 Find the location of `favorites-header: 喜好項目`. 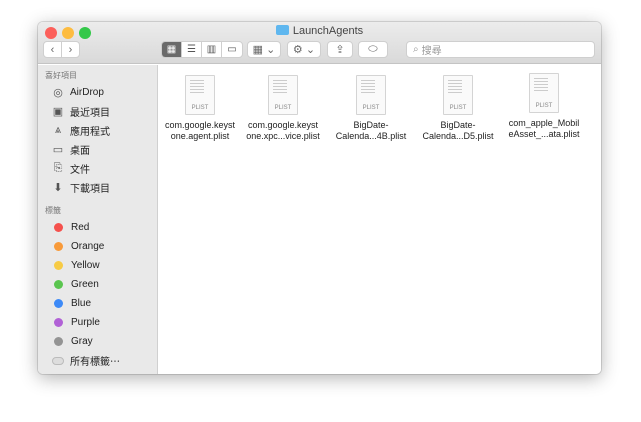

favorites-header: 喜好項目 is located at coordinates (61, 75).